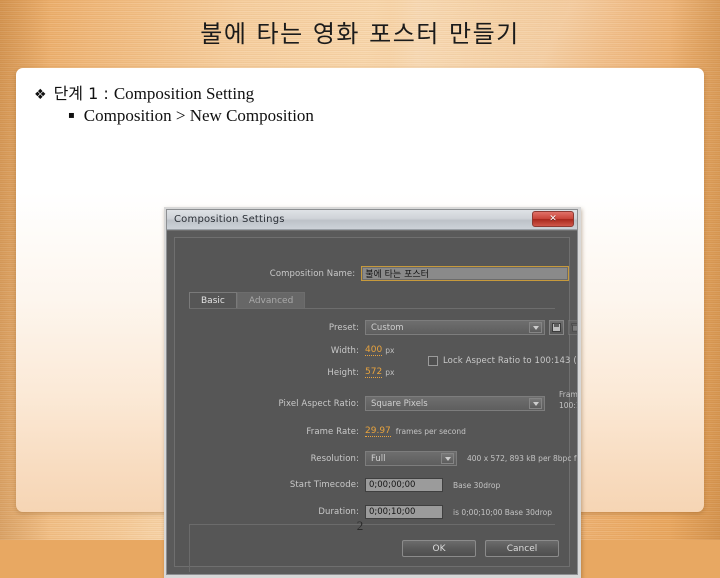 The width and height of the screenshot is (720, 578). I want to click on resolution-value: Full, so click(378, 458).